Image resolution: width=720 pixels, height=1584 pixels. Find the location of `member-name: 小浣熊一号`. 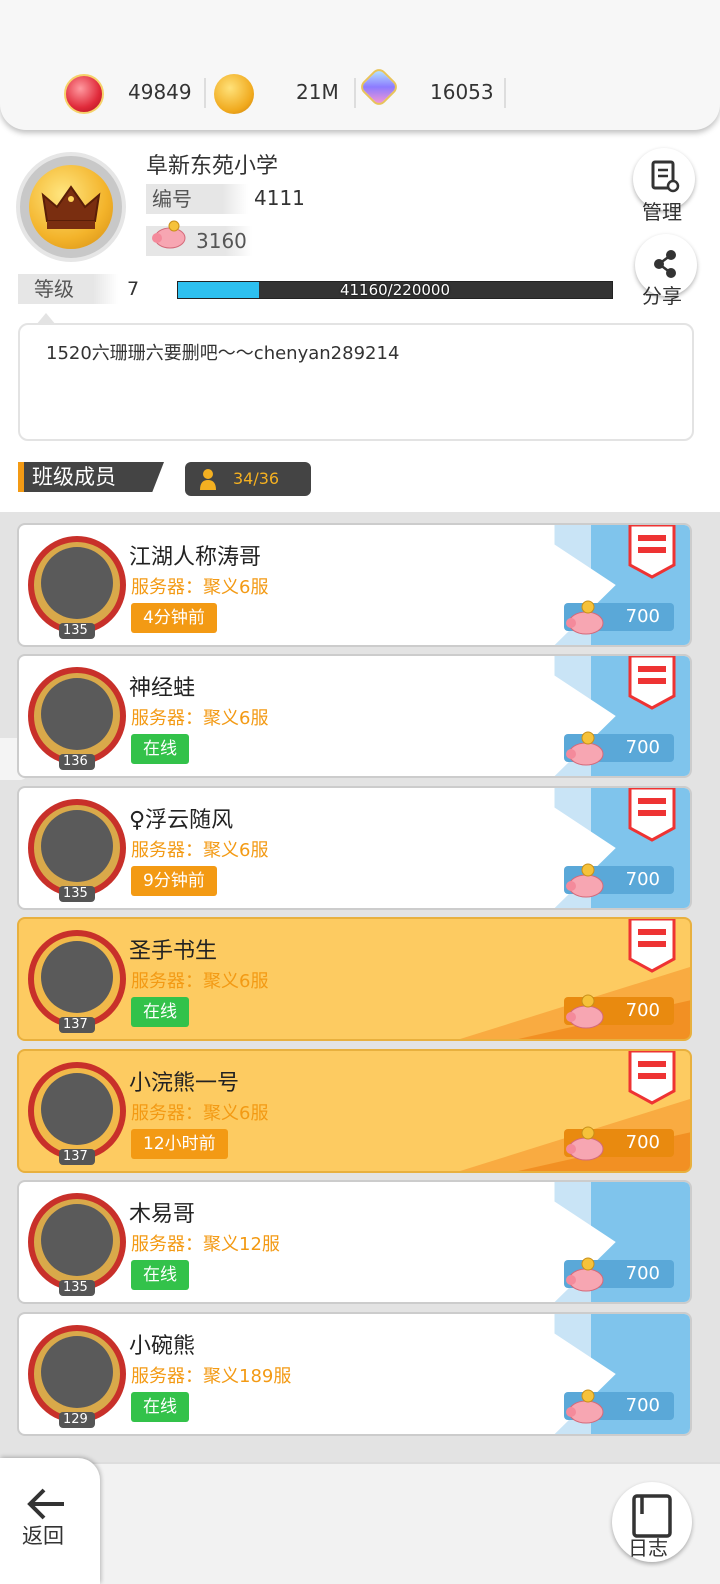

member-name: 小浣熊一号 is located at coordinates (184, 1083).